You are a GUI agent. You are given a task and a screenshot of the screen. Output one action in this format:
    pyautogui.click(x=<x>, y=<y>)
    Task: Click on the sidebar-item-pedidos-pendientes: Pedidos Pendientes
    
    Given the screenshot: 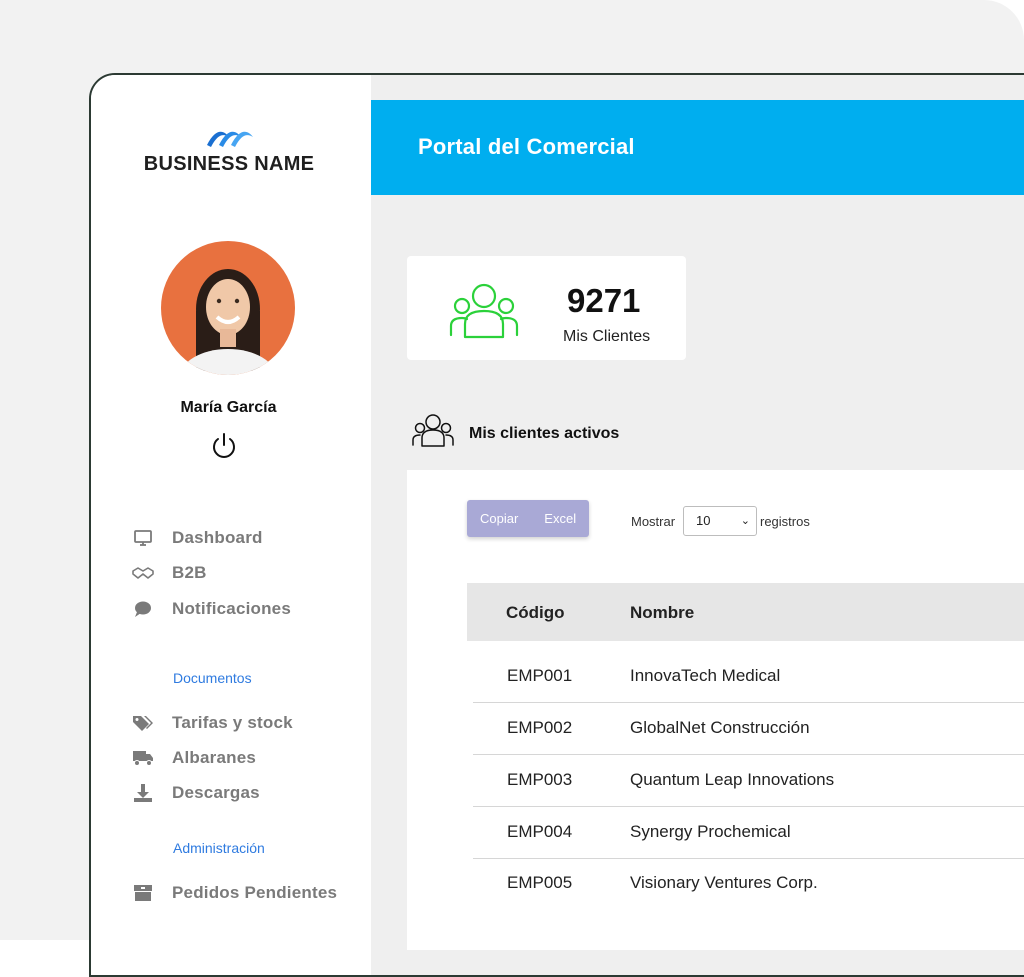 What is the action you would take?
    pyautogui.click(x=234, y=893)
    